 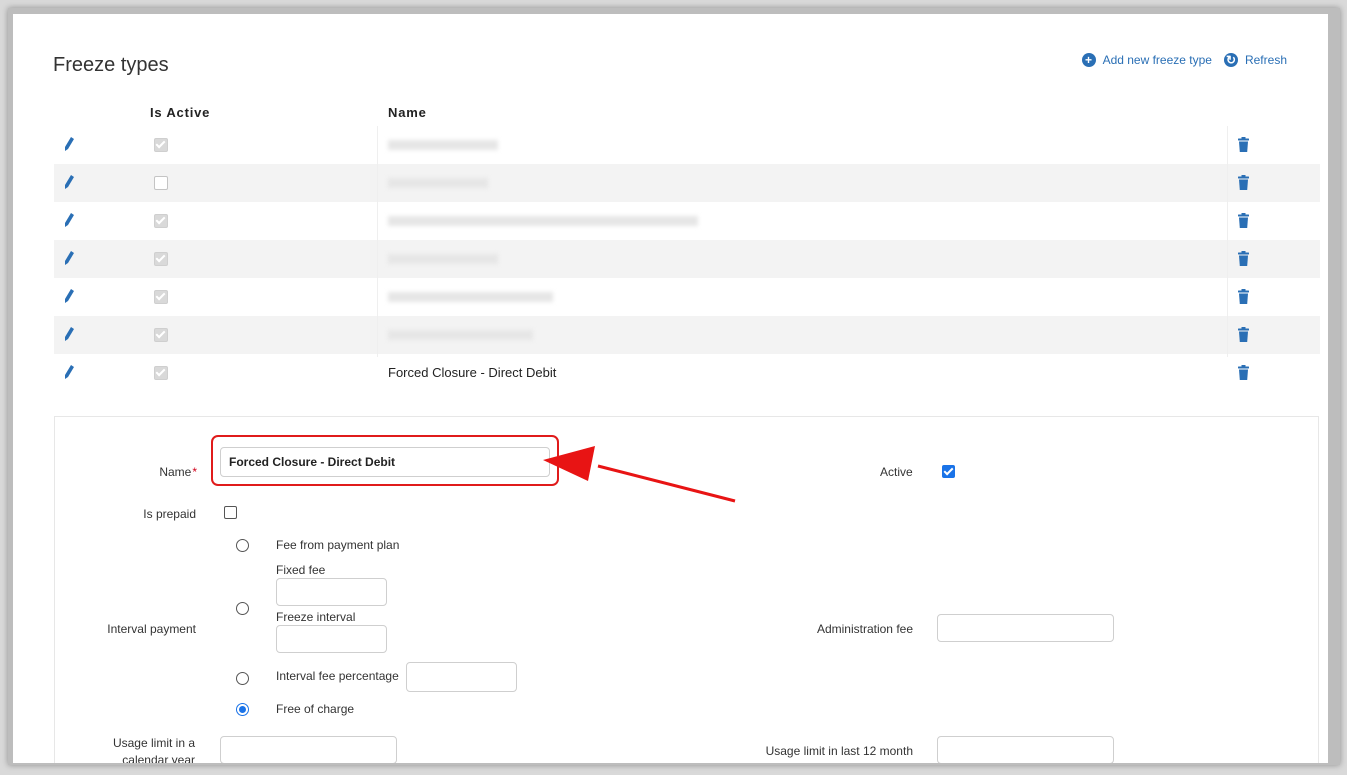 What do you see at coordinates (569, 463) in the screenshot?
I see `arrow-head-icon` at bounding box center [569, 463].